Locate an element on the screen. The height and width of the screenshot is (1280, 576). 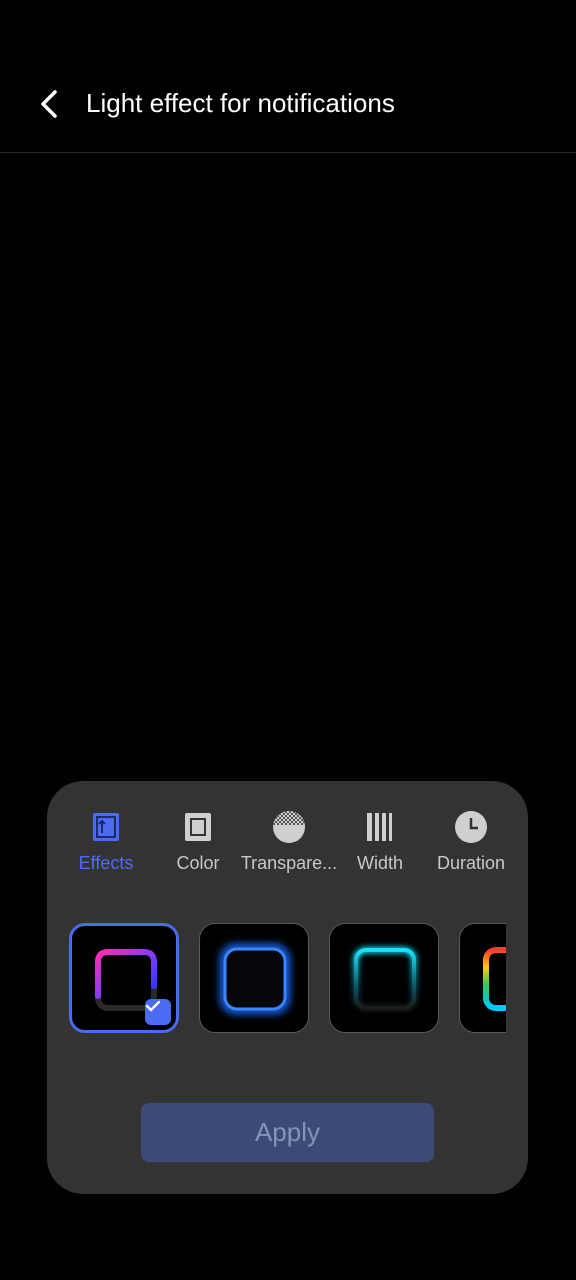
transparency-icon is located at coordinates (289, 827).